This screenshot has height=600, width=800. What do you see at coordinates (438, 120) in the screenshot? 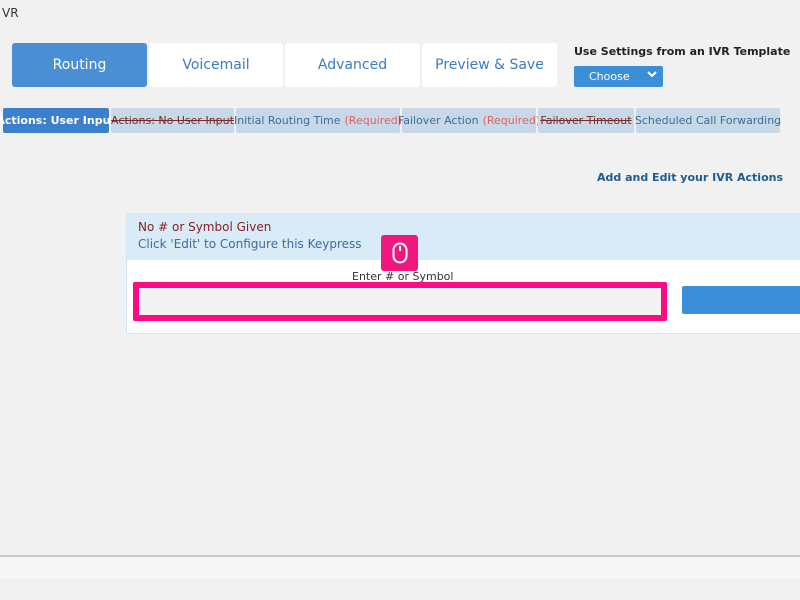
I see `subtab-label: Failover Action` at bounding box center [438, 120].